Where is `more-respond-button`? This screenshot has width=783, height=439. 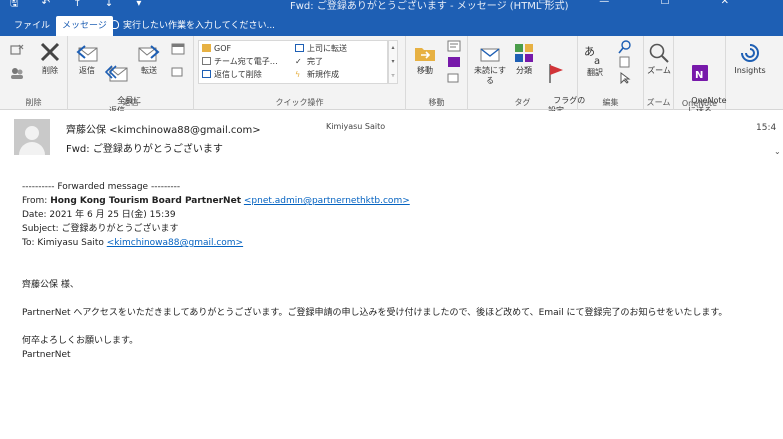 more-respond-button is located at coordinates (178, 73).